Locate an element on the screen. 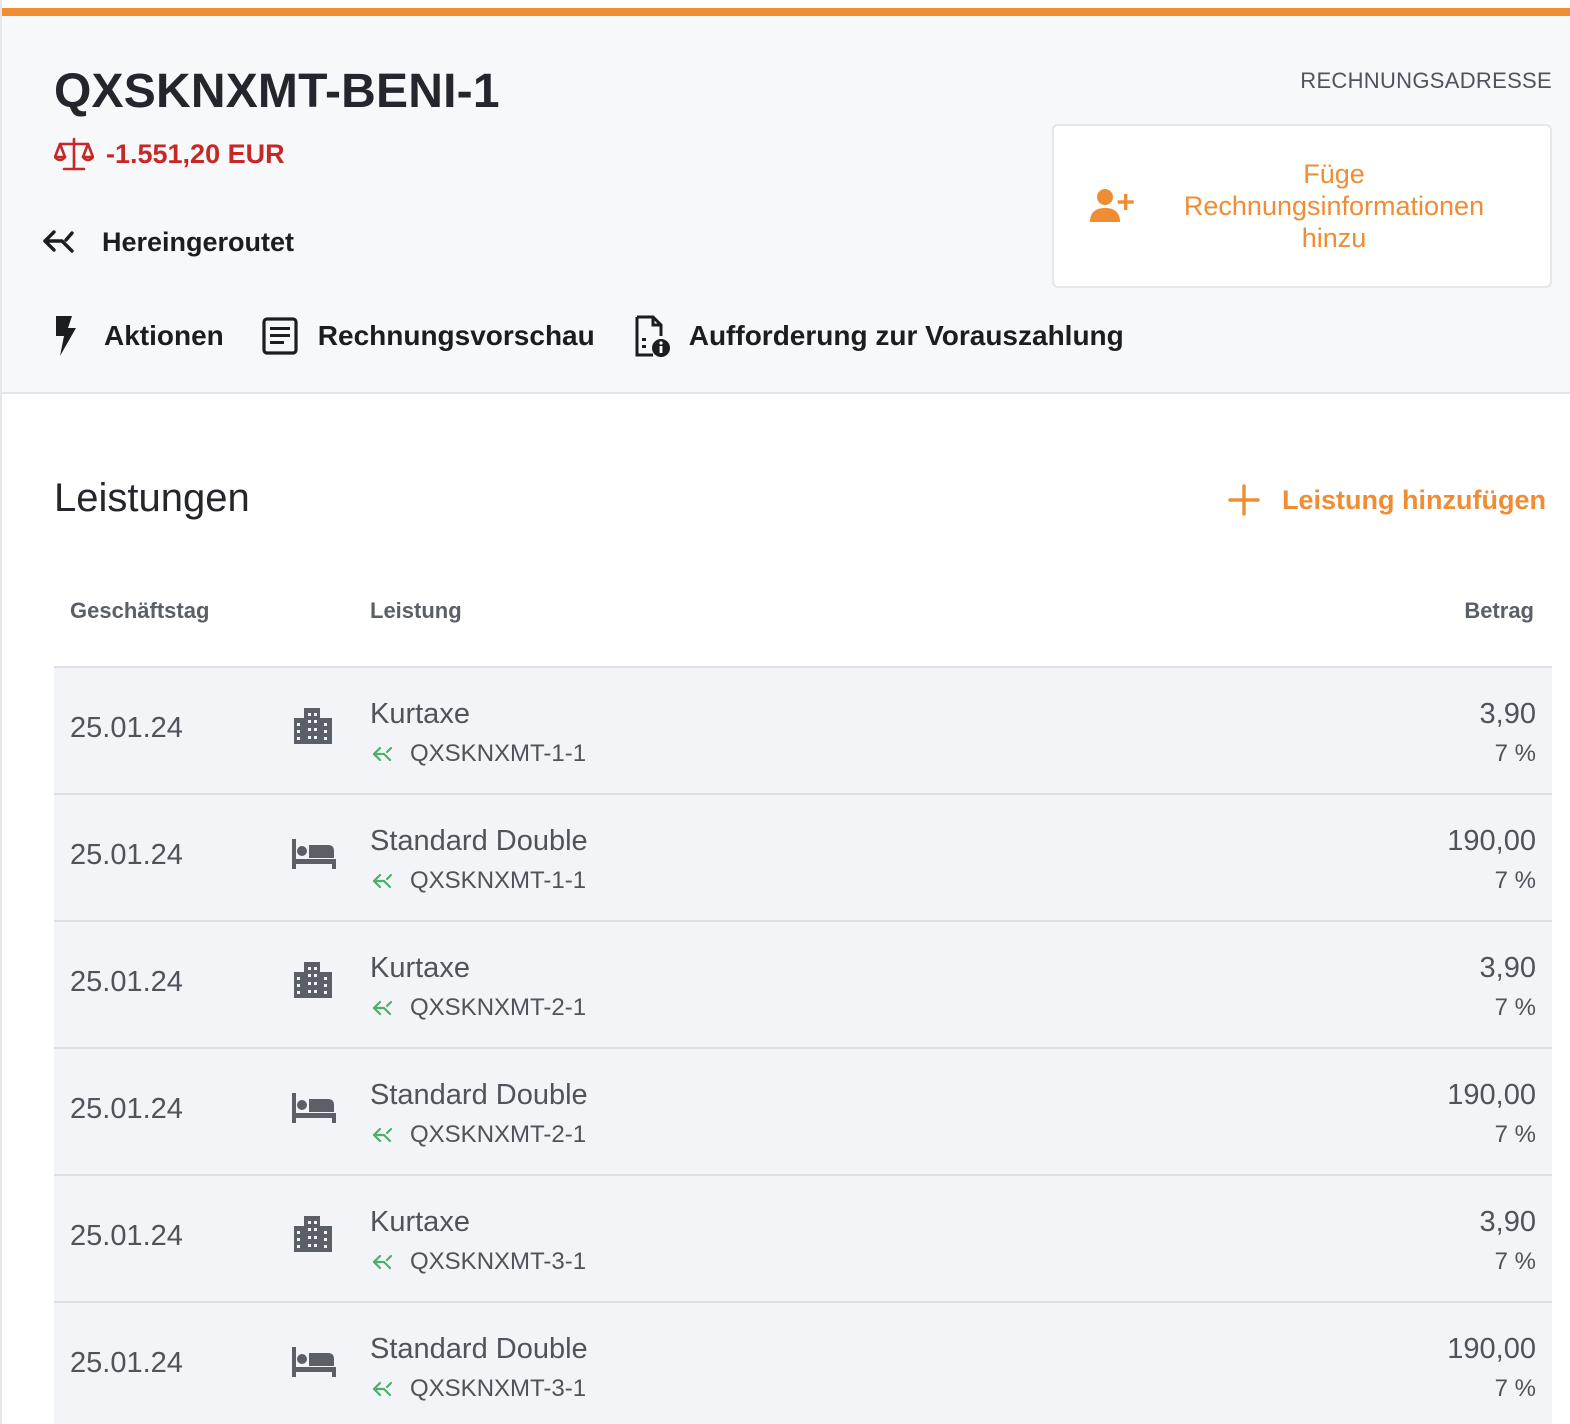 This screenshot has height=1424, width=1570. top-accent-bar is located at coordinates (786, 12).